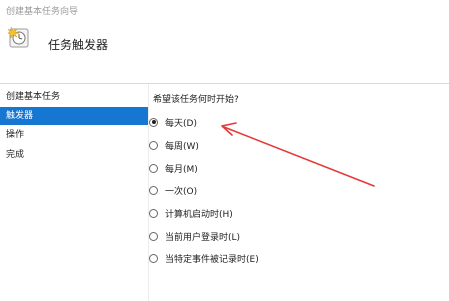 The height and width of the screenshot is (301, 449). I want to click on option-label: 当特定事件被记录时(E), so click(212, 259).